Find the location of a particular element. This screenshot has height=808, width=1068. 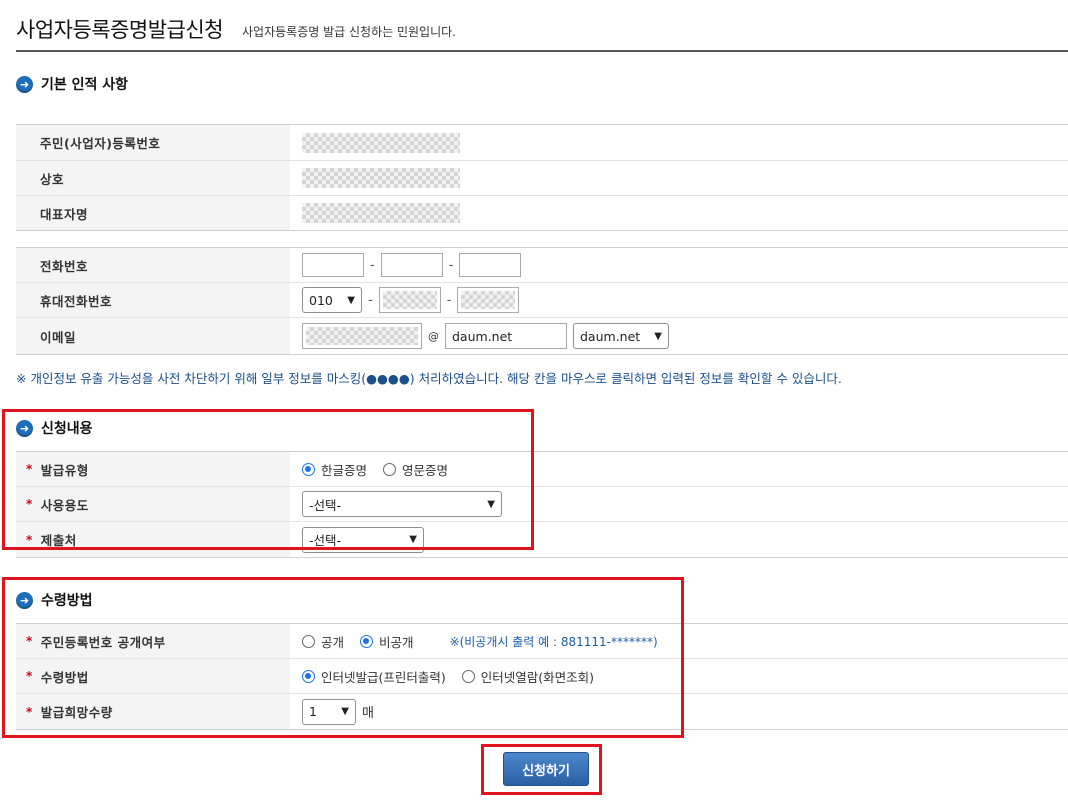

table-row: 주민(사업자)등록번호 is located at coordinates (542, 143).